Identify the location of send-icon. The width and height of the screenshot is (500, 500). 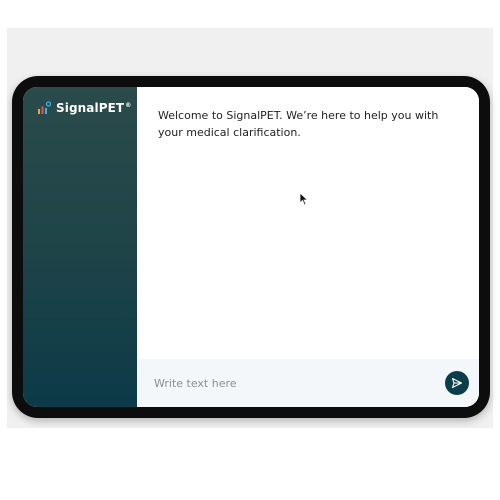
(457, 383).